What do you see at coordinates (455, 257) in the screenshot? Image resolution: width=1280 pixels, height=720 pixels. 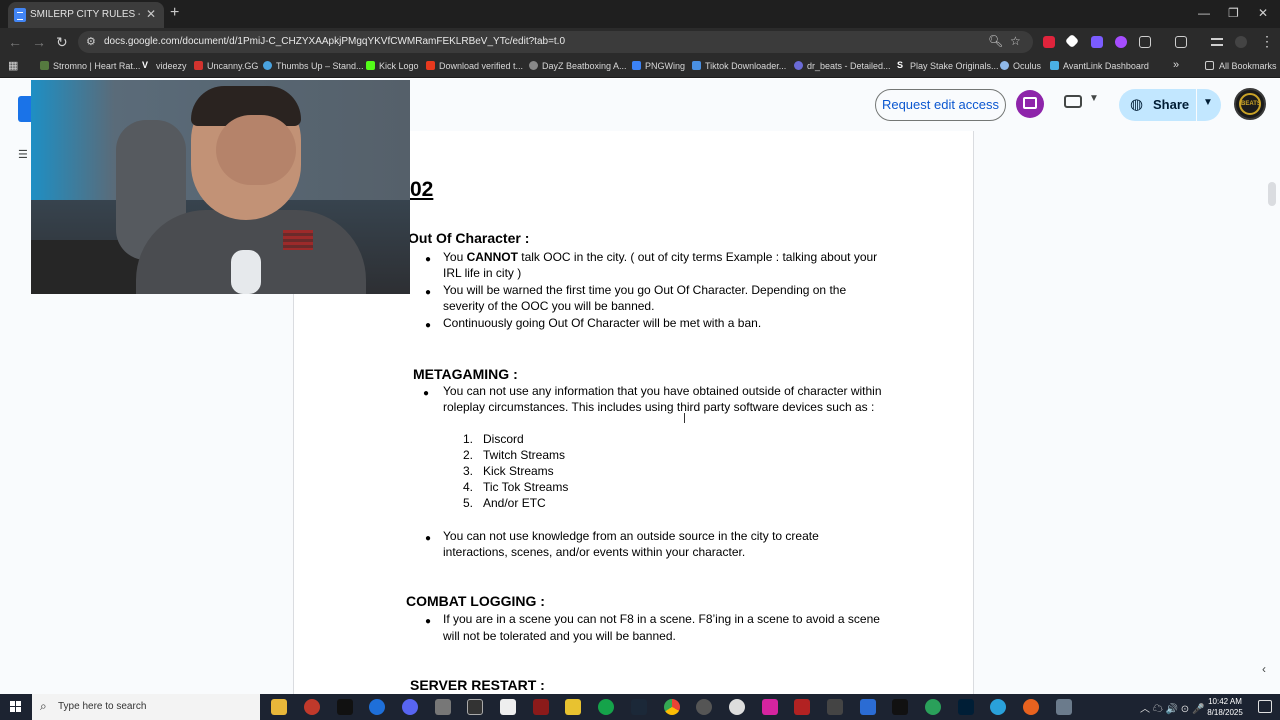 I see `rule-text-part: You` at bounding box center [455, 257].